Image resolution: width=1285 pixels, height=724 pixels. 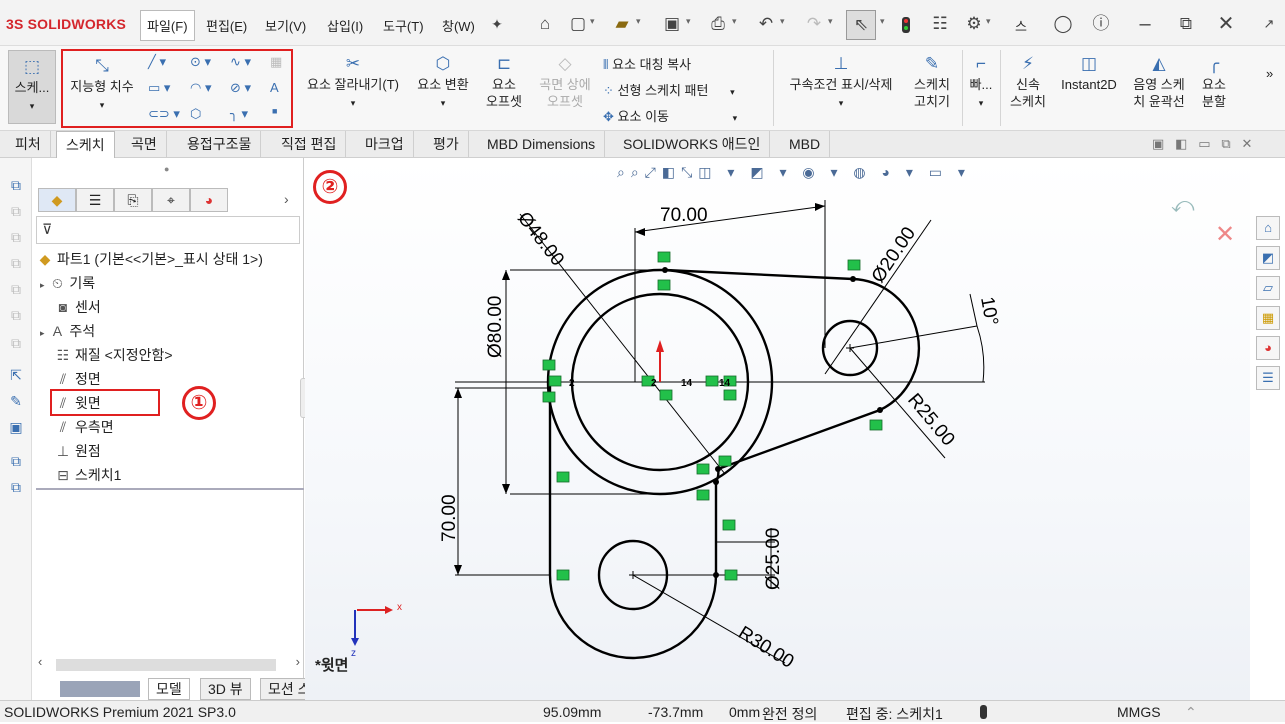 What do you see at coordinates (85, 144) in the screenshot?
I see `tab-sketch: 스케치` at bounding box center [85, 144].